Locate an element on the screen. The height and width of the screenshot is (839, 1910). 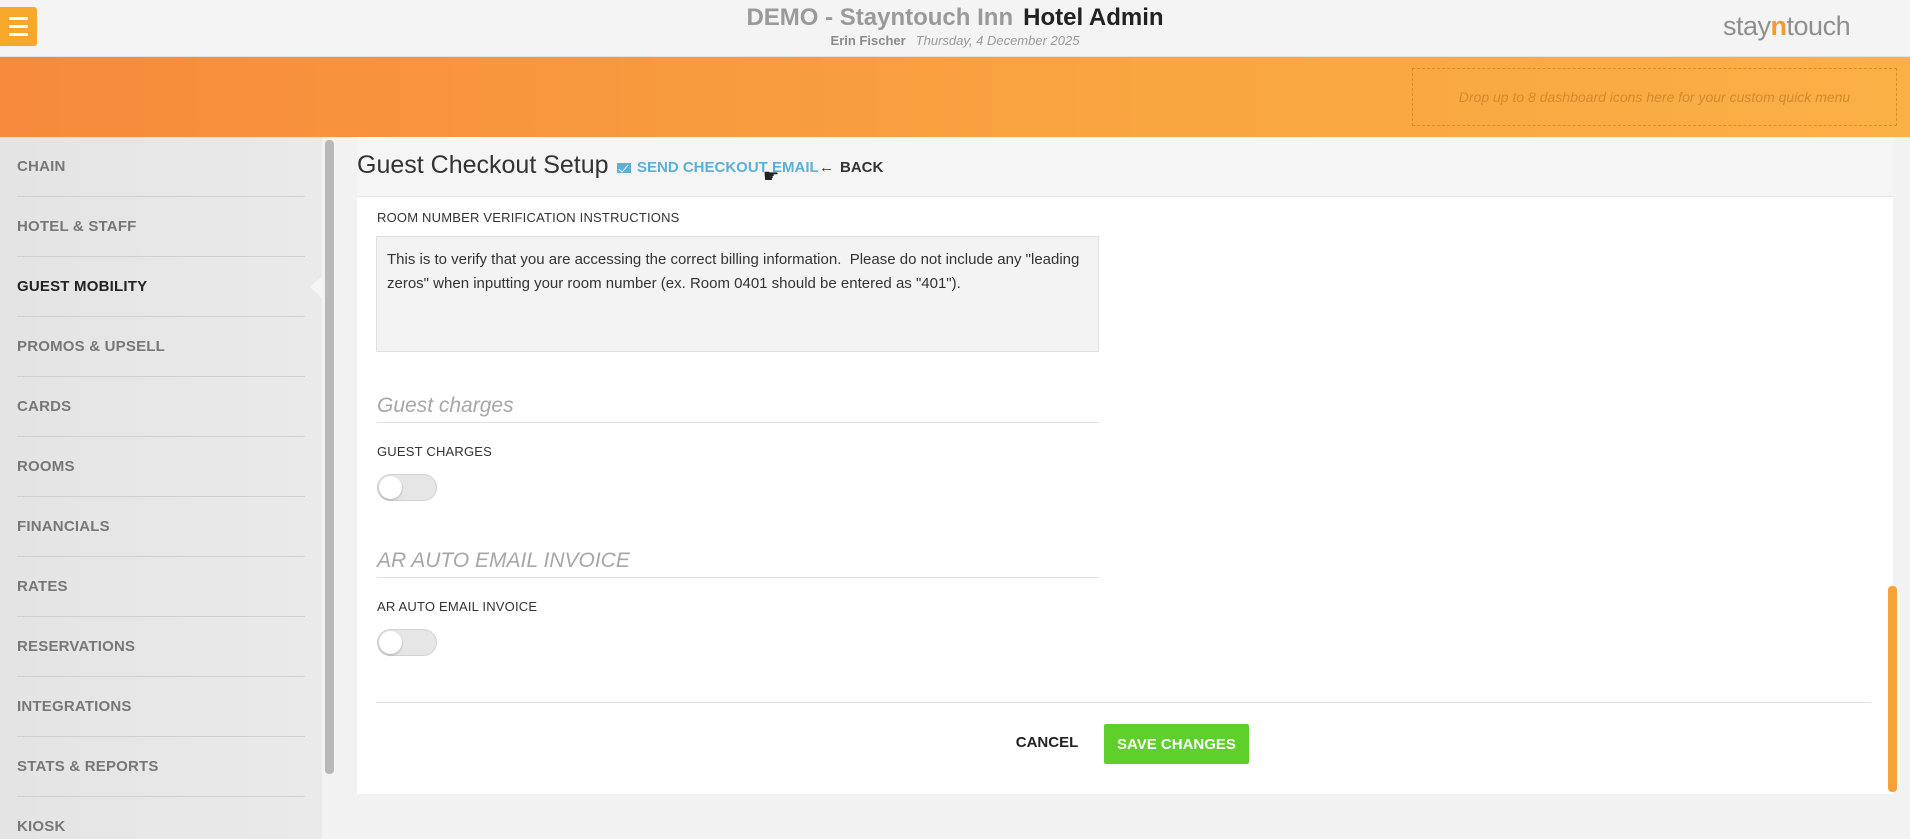
guest-charges-toggle is located at coordinates (407, 487).